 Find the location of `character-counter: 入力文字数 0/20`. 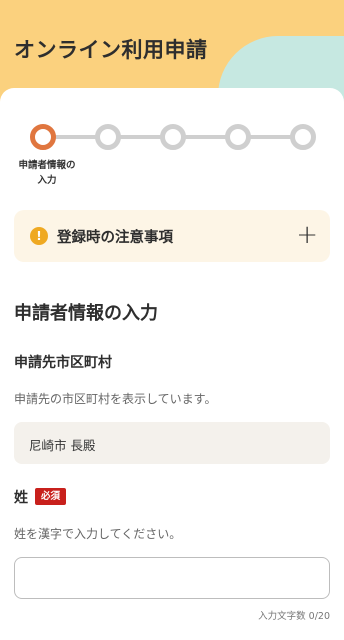

character-counter: 入力文字数 0/20 is located at coordinates (294, 616).